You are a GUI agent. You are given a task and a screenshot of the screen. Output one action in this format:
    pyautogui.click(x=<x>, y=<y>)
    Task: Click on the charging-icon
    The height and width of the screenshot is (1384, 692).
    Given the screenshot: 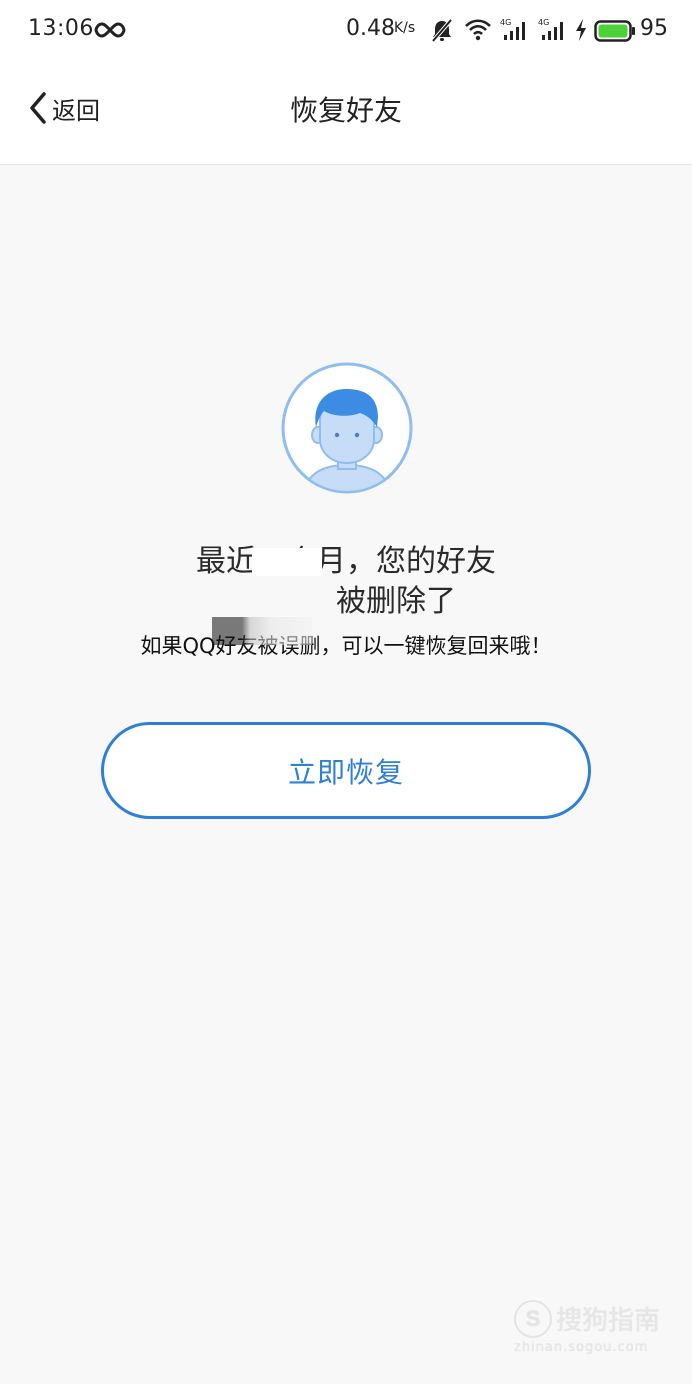 What is the action you would take?
    pyautogui.click(x=581, y=30)
    